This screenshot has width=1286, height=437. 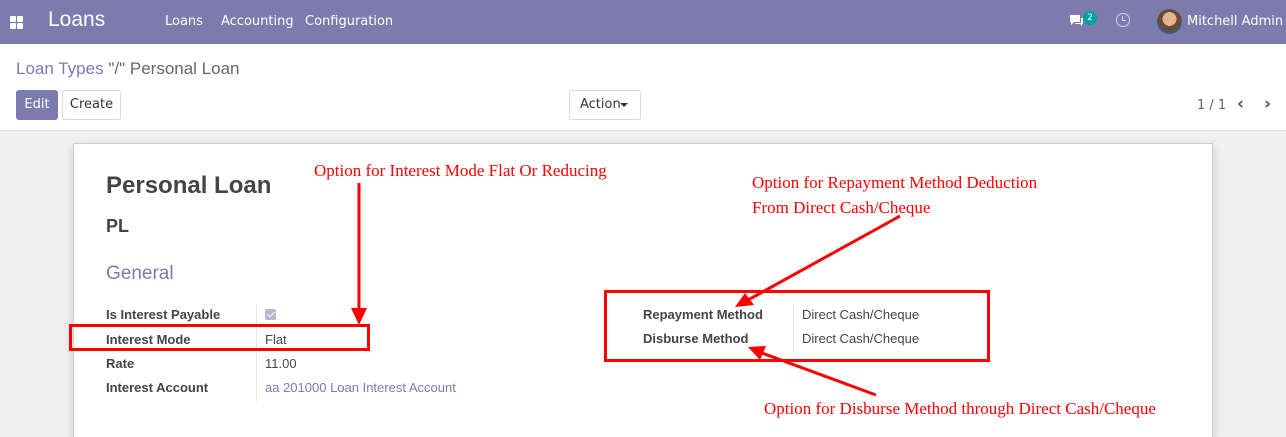 I want to click on user-menu: Mitchell Admin, so click(x=1235, y=21).